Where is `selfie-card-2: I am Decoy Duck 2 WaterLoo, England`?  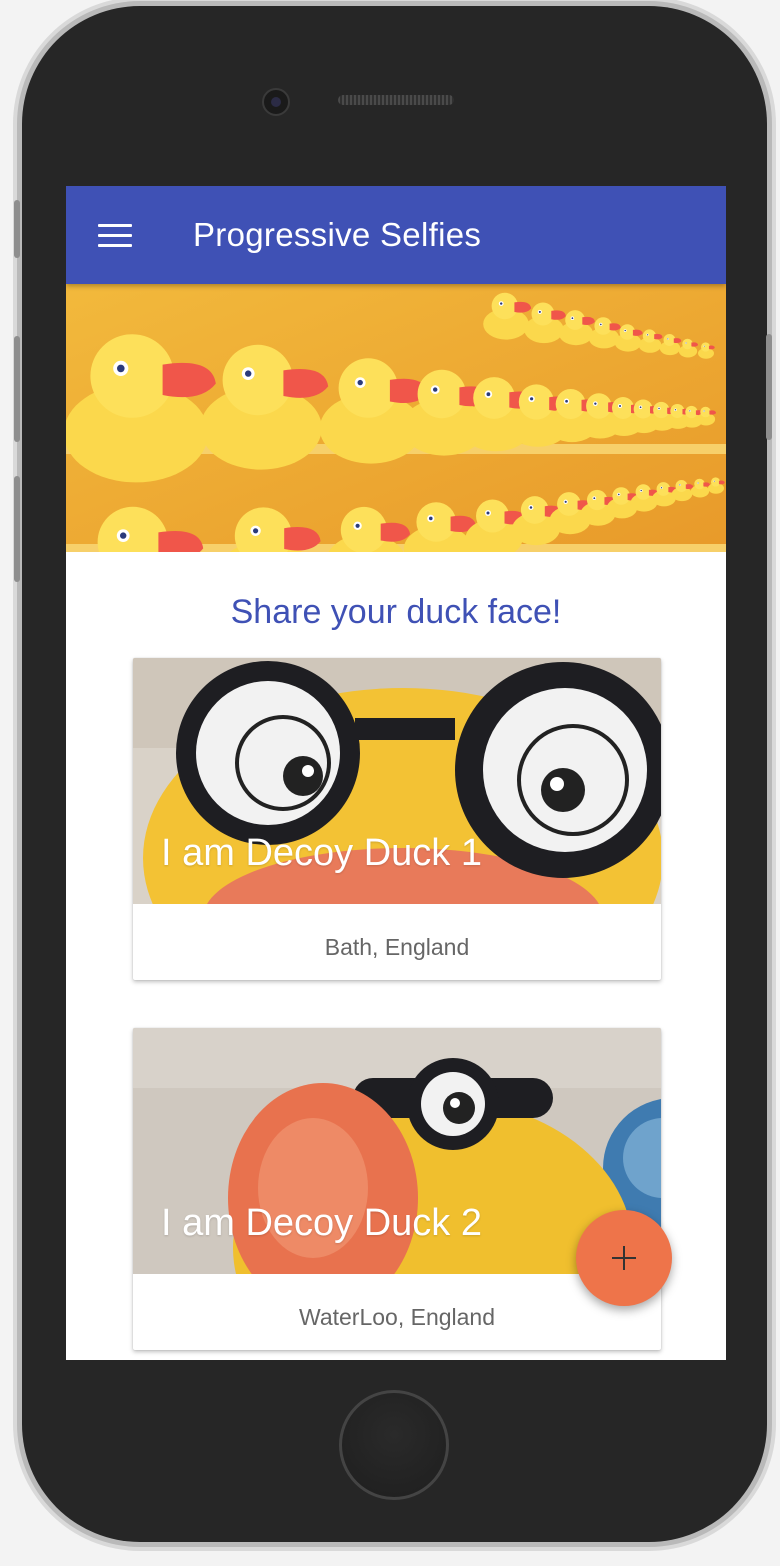
selfie-card-2: I am Decoy Duck 2 WaterLoo, England is located at coordinates (397, 1189).